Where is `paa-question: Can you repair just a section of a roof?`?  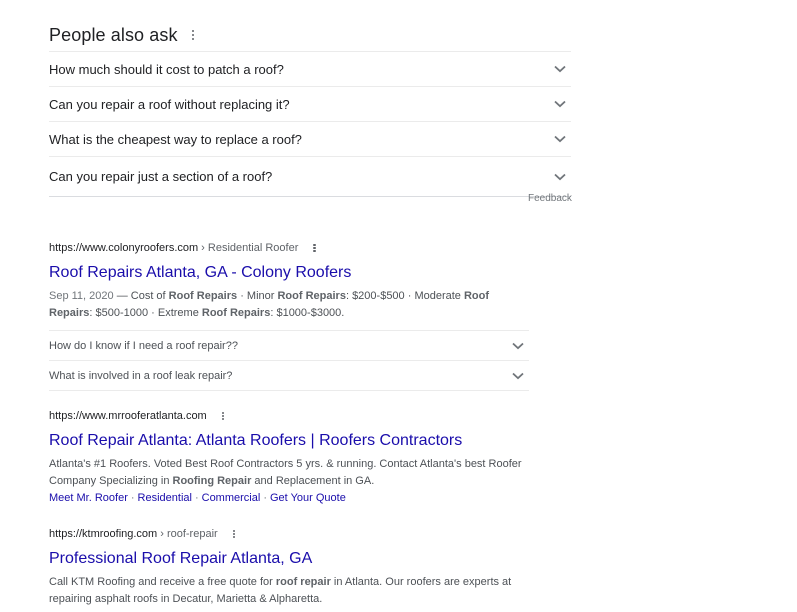
paa-question: Can you repair just a section of a roof? is located at coordinates (310, 177).